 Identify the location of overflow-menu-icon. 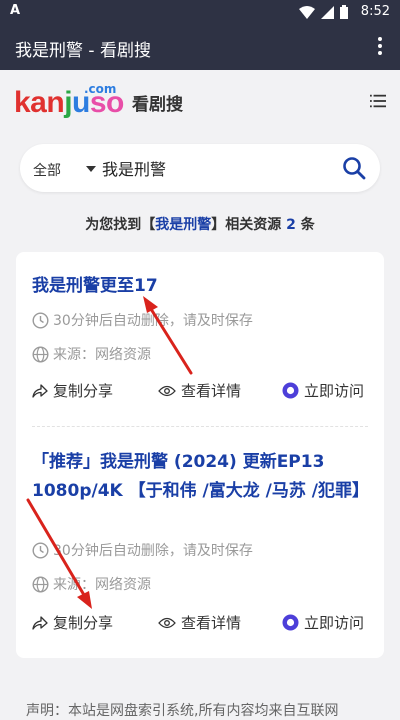
(380, 47).